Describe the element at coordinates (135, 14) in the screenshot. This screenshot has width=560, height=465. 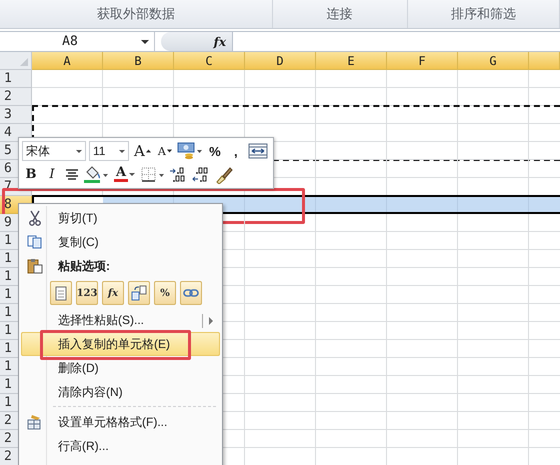
I see `ribbon-group-label: 获取外部数据` at that location.